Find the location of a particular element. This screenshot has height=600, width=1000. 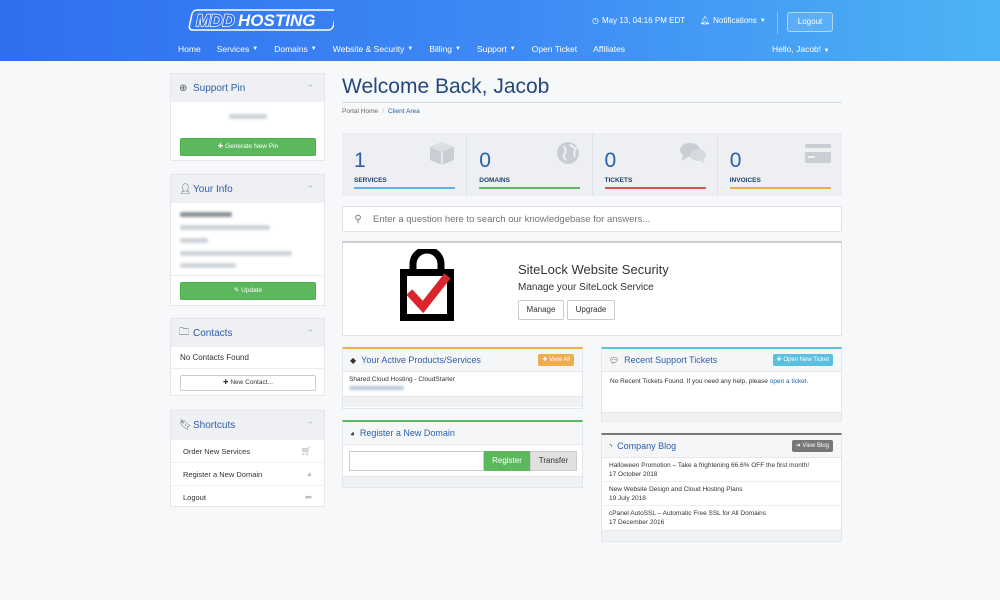

shortcut-label: Logout is located at coordinates (194, 497).